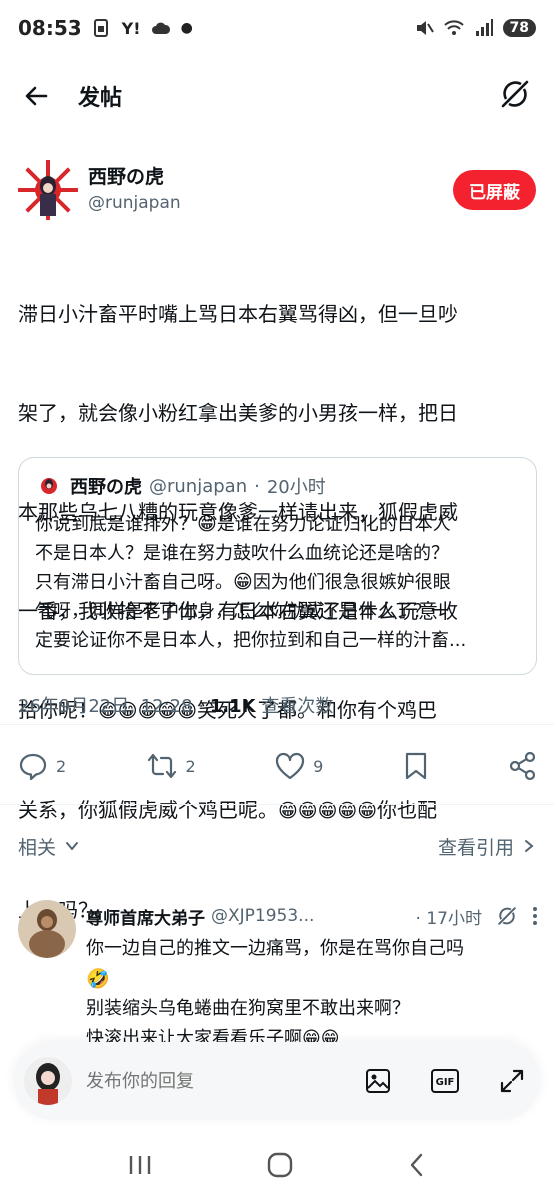 The height and width of the screenshot is (1200, 554). I want to click on more-vertical-icon, so click(535, 916).